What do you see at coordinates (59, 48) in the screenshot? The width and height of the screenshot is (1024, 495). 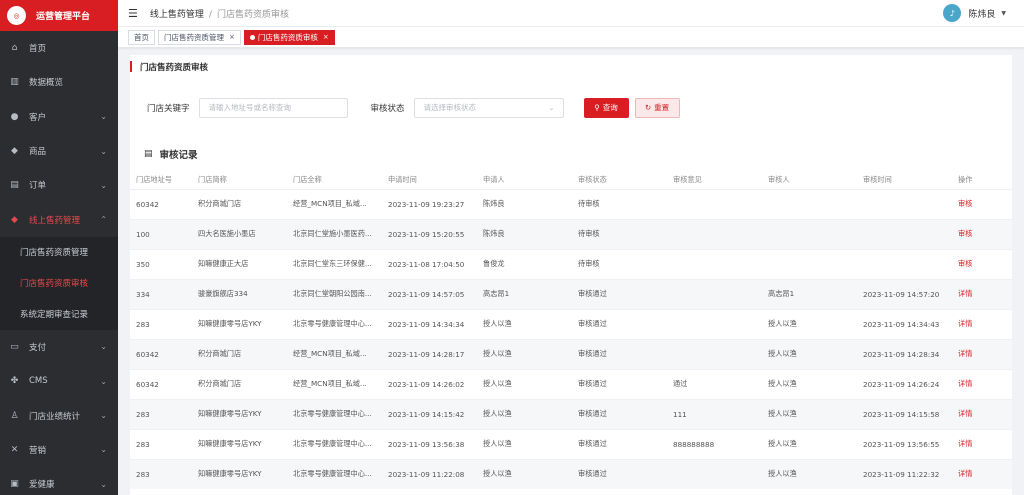 I see `sidebar-item-home: ⌂ 首页` at bounding box center [59, 48].